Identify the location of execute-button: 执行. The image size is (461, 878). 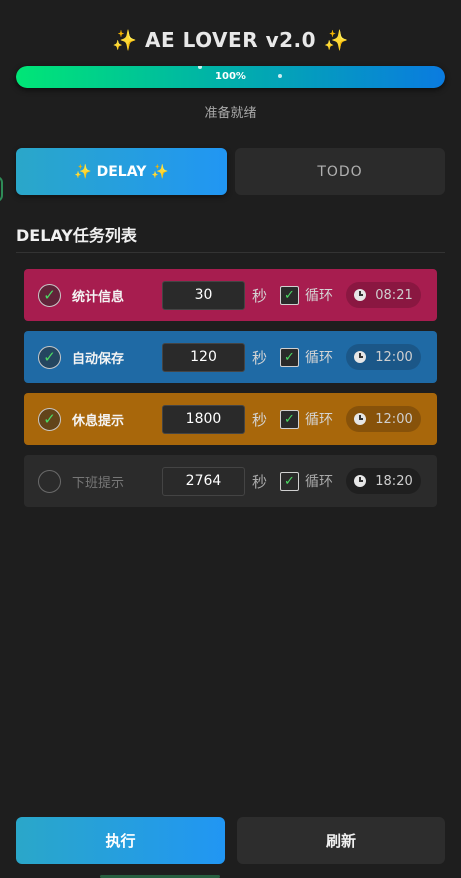
(120, 840).